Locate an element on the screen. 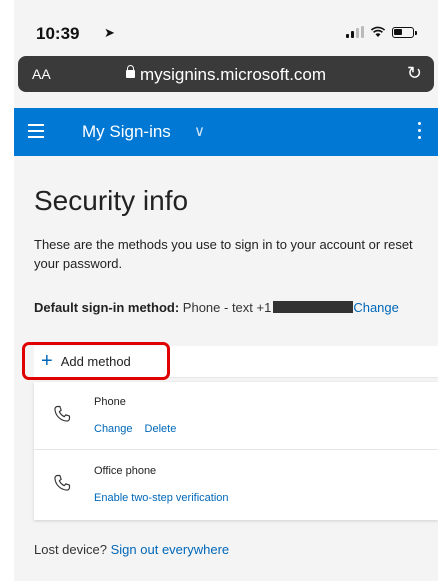 Image resolution: width=438 pixels, height=581 pixels. method-name: Office phone is located at coordinates (125, 471).